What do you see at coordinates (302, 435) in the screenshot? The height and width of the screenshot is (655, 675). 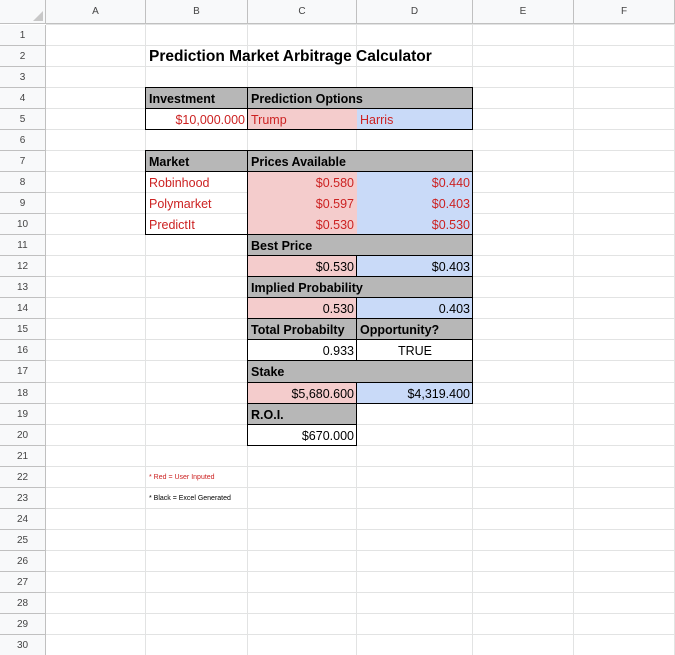 I see `roi-value-cell: $670.000` at bounding box center [302, 435].